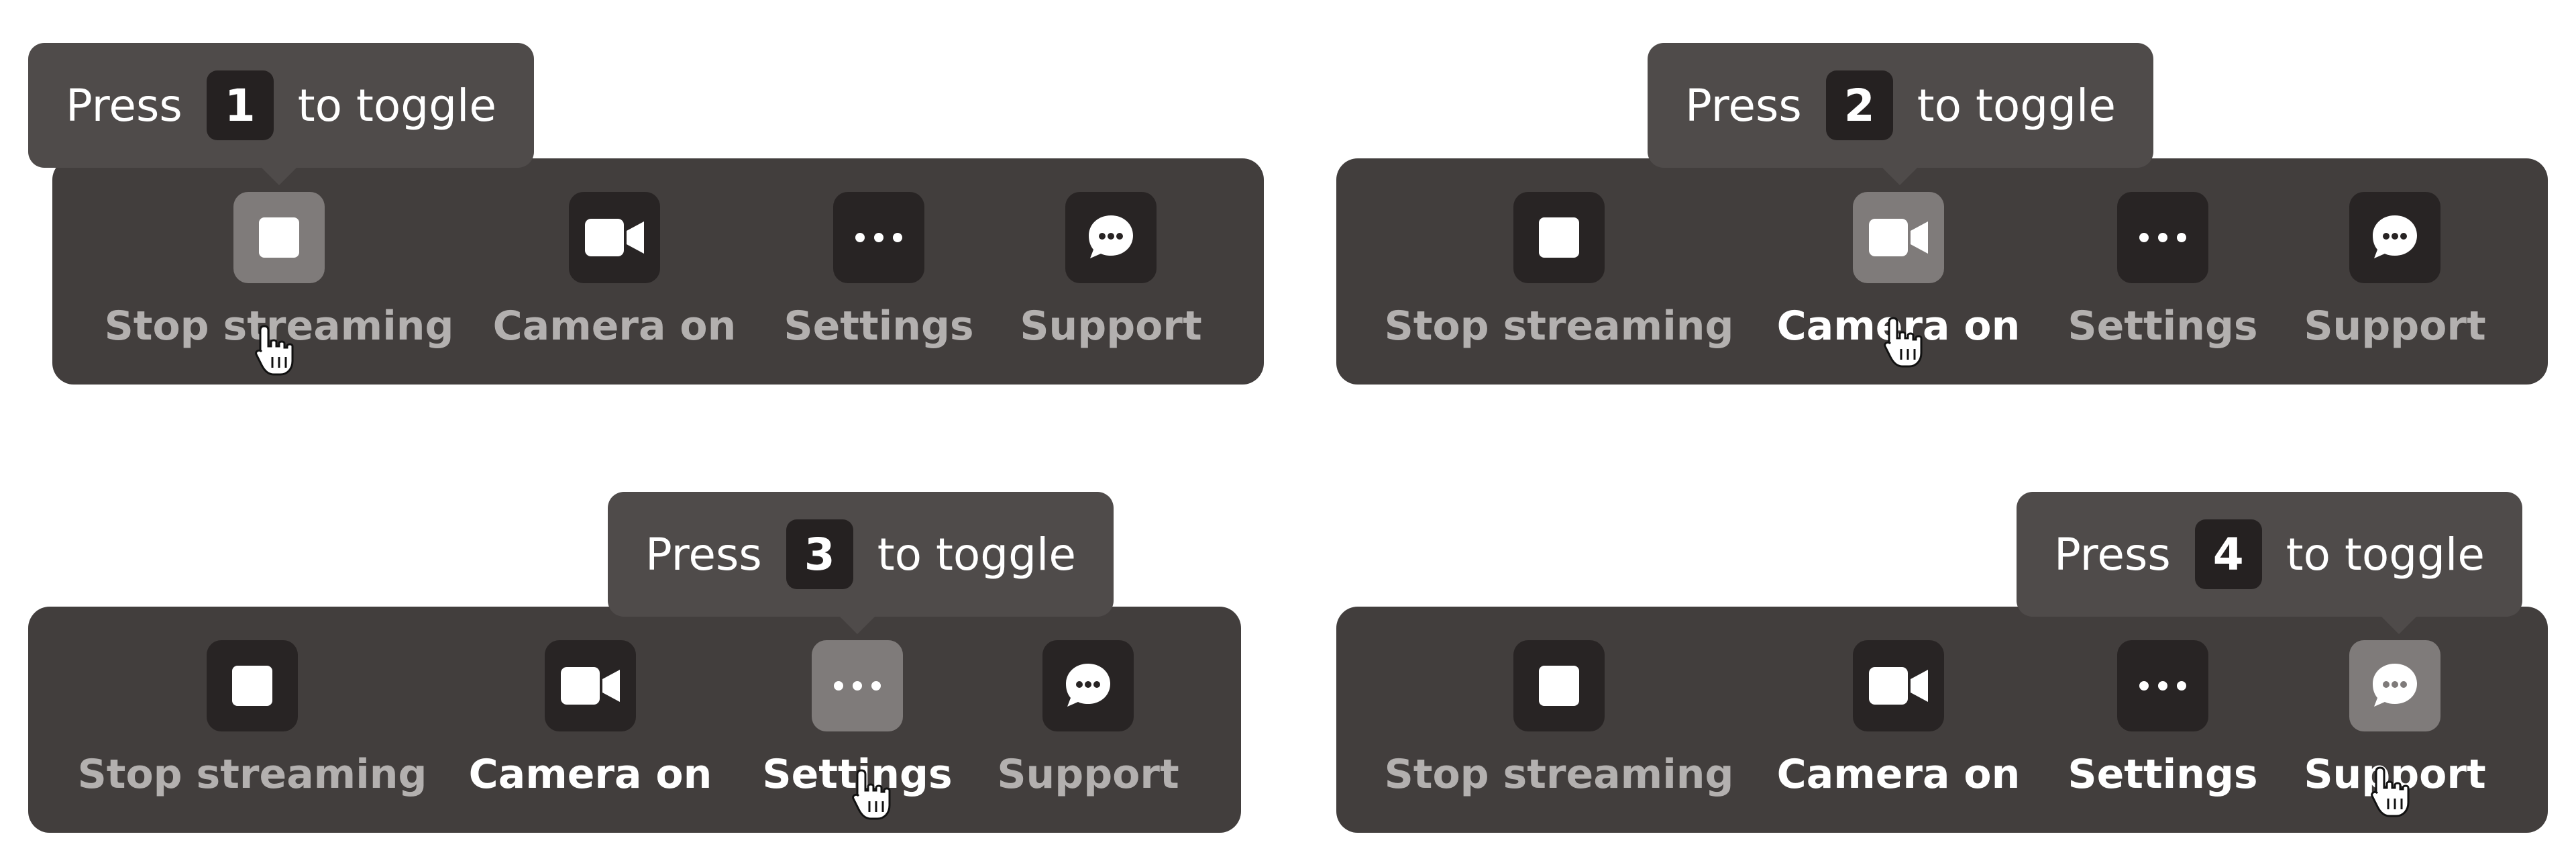 The width and height of the screenshot is (2576, 867). I want to click on keyboard-hint-tooltip-4: Press 4 to toggle, so click(2269, 563).